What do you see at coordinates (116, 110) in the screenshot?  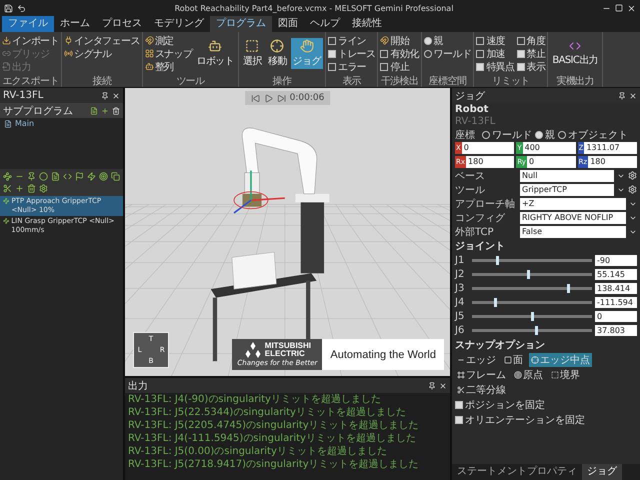 I see `trash-icon` at bounding box center [116, 110].